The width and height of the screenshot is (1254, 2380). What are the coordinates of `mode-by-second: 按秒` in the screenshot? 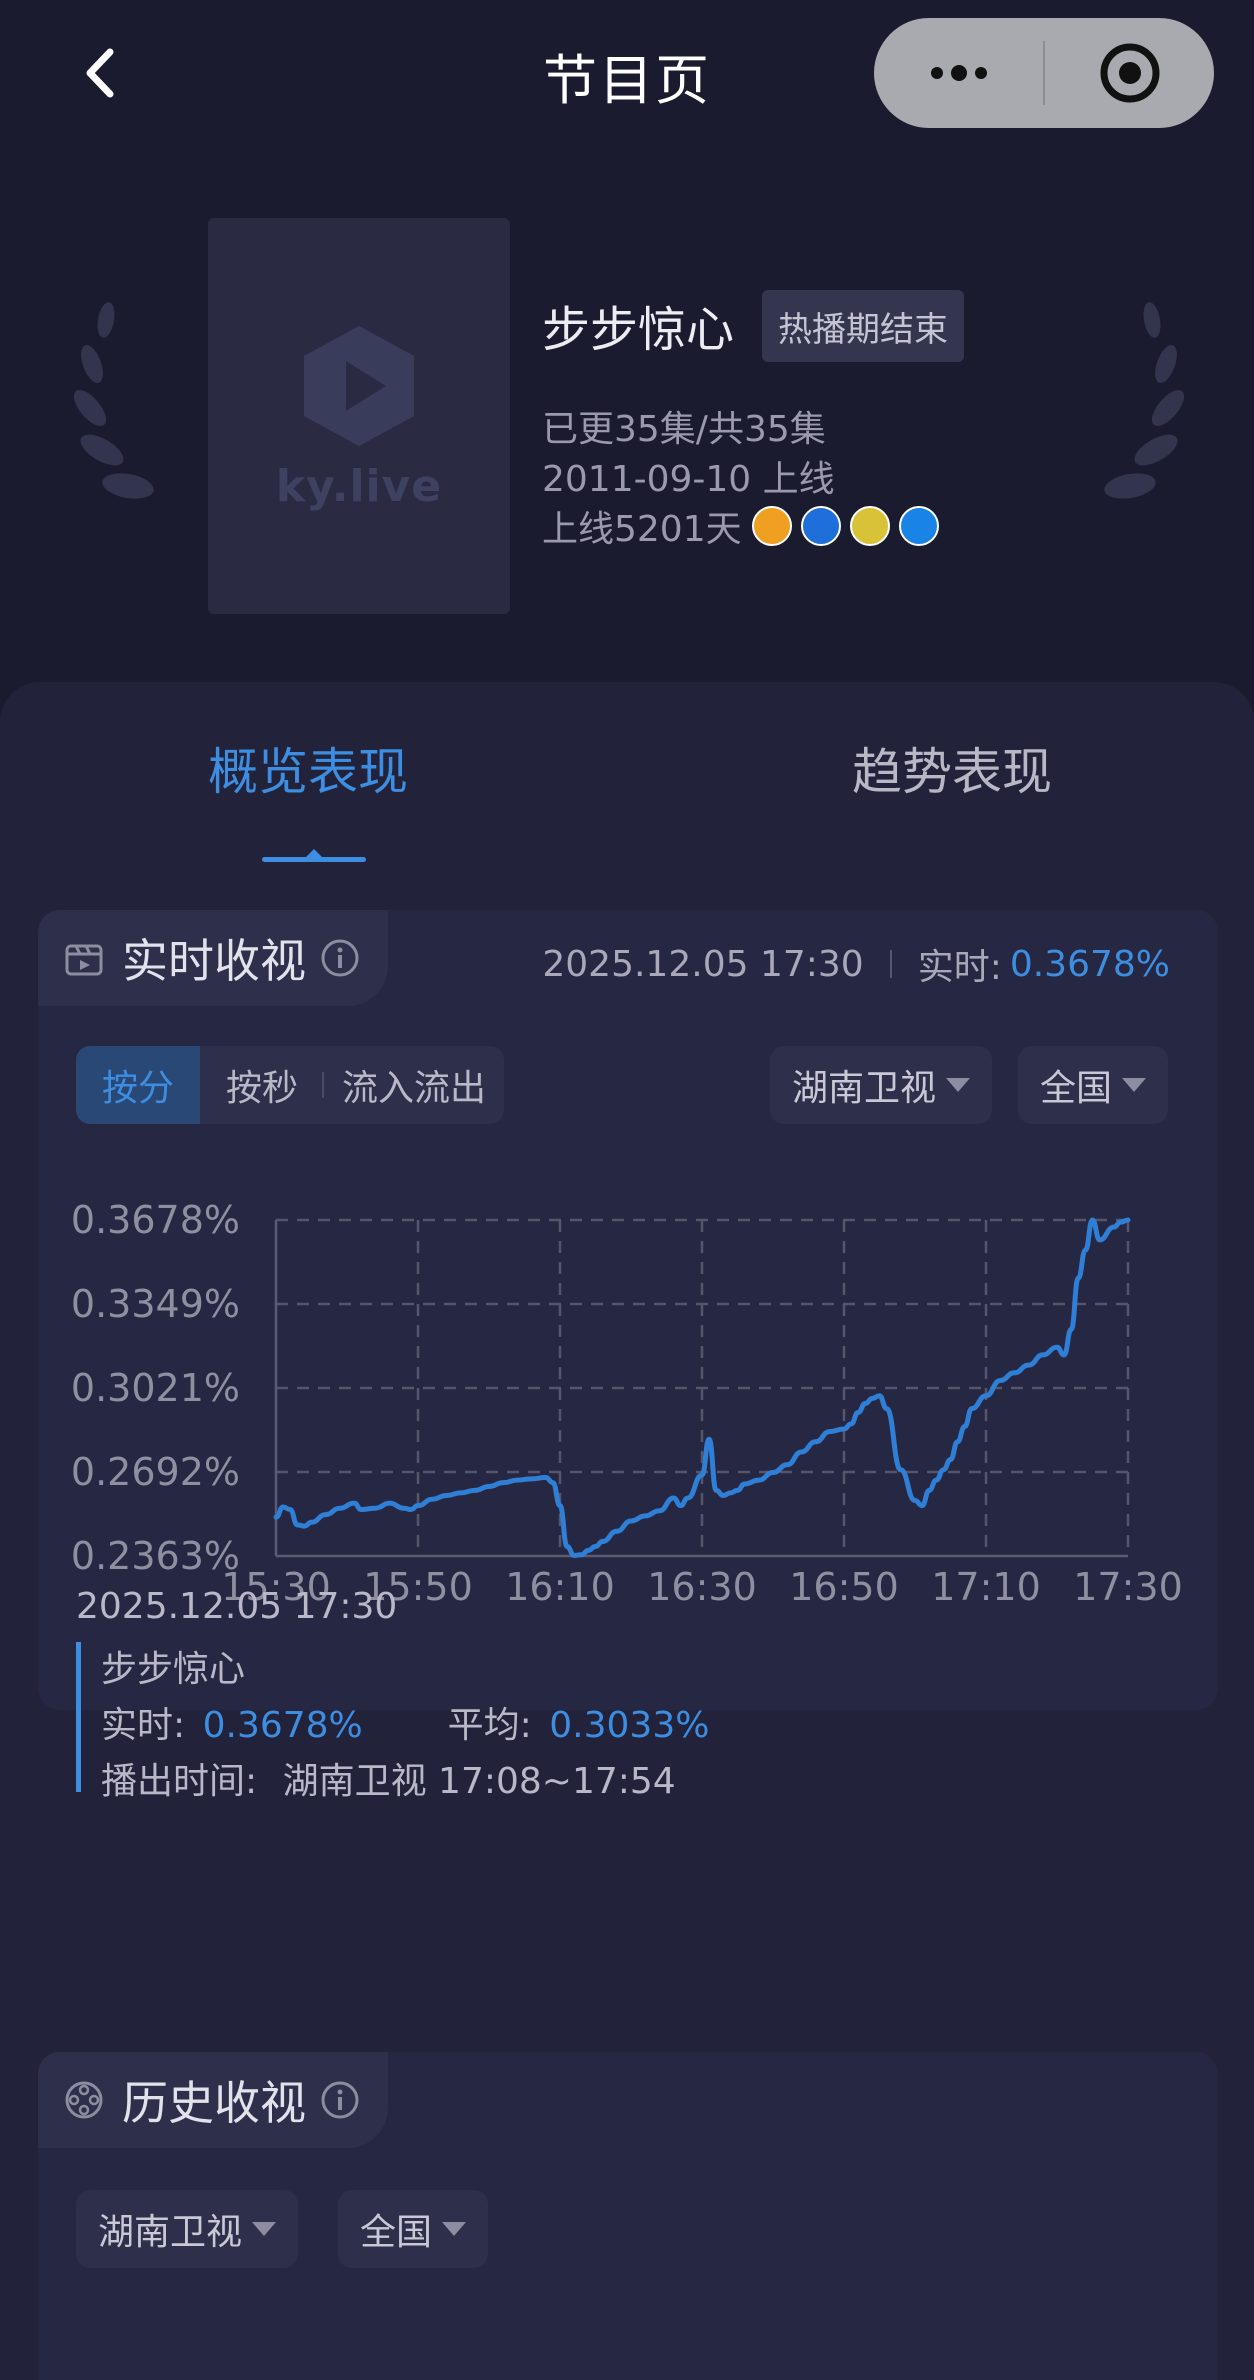 It's located at (262, 1085).